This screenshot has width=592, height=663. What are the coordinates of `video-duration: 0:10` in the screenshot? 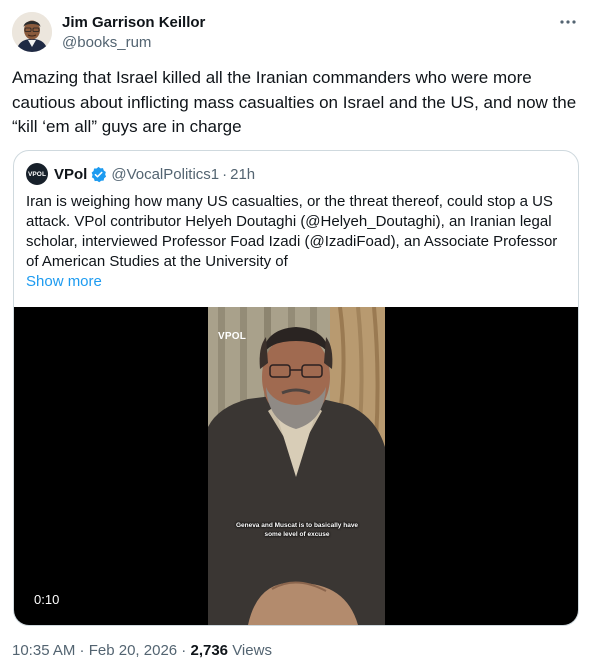 It's located at (47, 599).